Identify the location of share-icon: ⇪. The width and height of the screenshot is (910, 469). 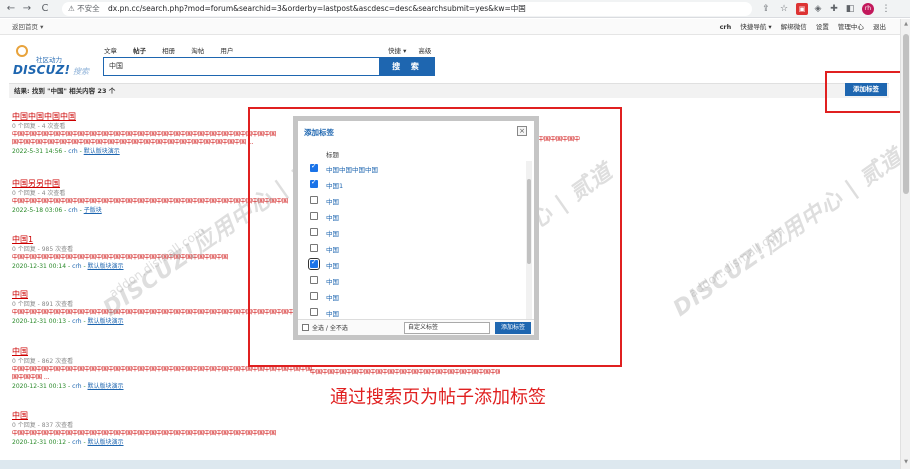
(766, 9).